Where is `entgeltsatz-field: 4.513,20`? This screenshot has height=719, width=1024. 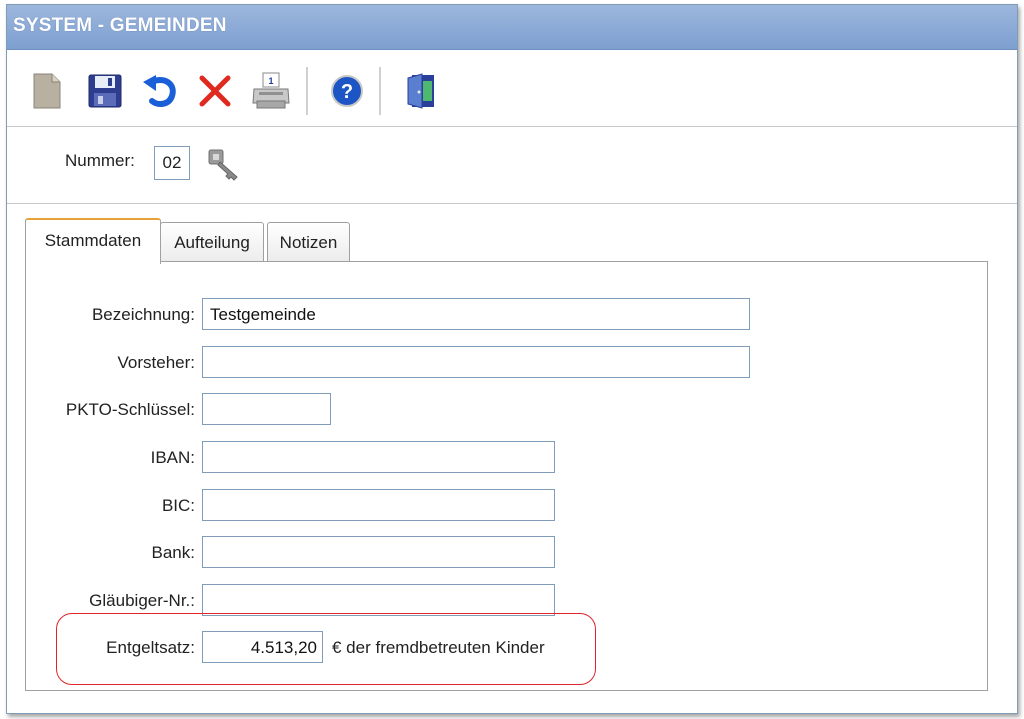 entgeltsatz-field: 4.513,20 is located at coordinates (262, 647).